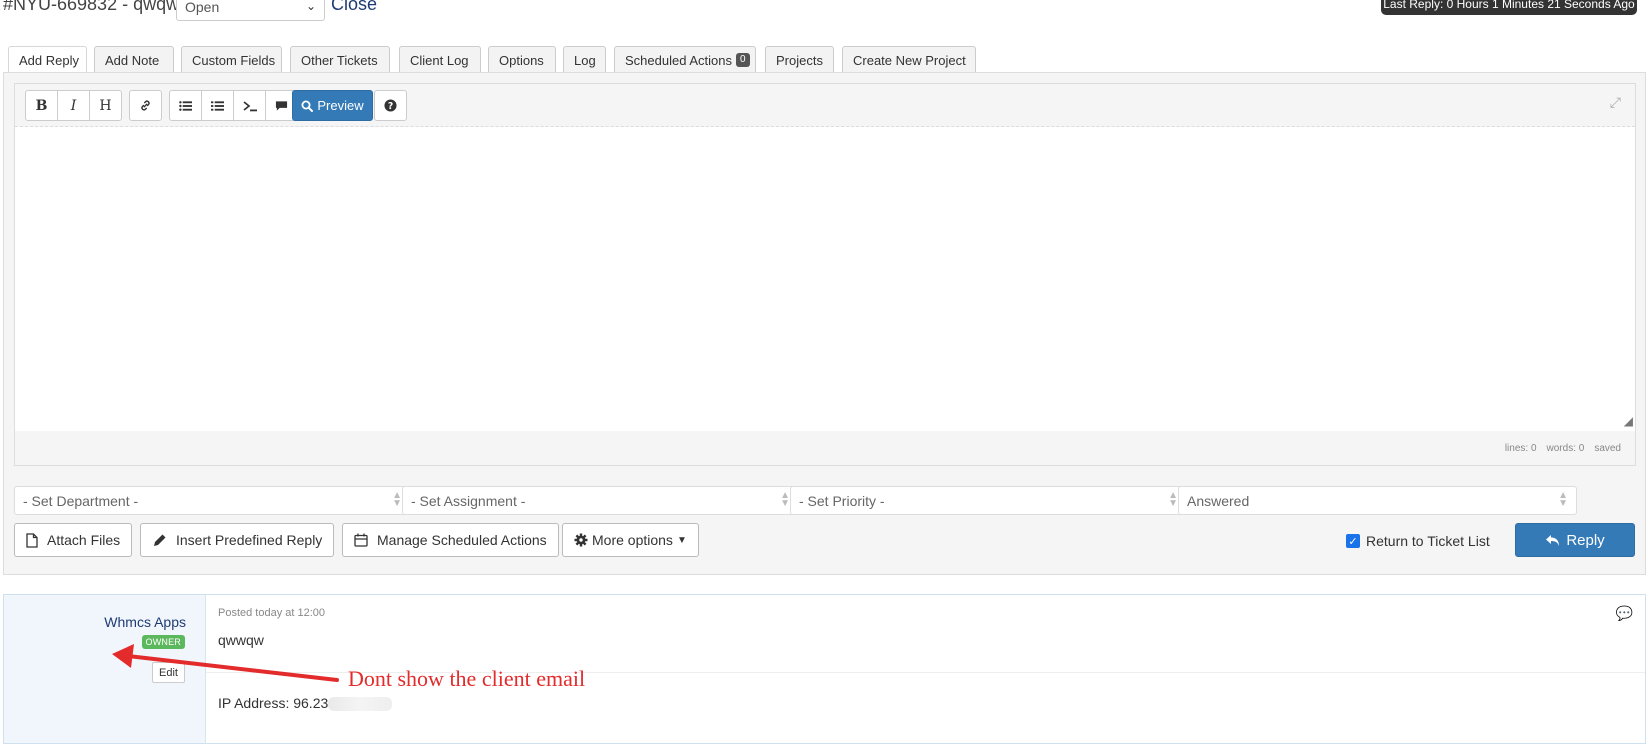 The height and width of the screenshot is (744, 1649). Describe the element at coordinates (250, 10) in the screenshot. I see `ticket-status-select: Open ⌄` at that location.